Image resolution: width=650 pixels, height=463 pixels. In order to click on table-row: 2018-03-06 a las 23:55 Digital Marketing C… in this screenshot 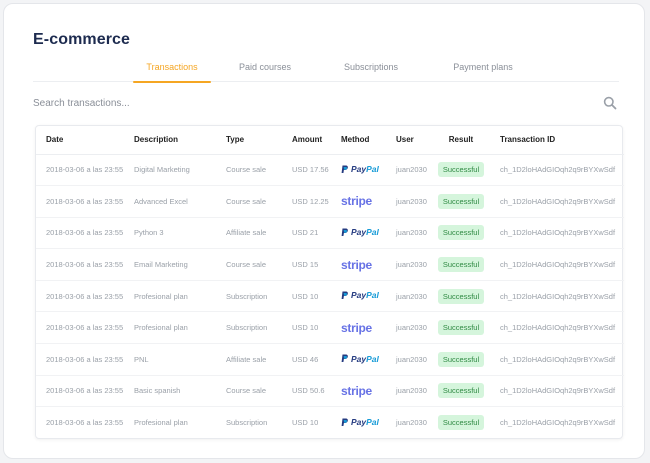, I will do `click(330, 170)`.